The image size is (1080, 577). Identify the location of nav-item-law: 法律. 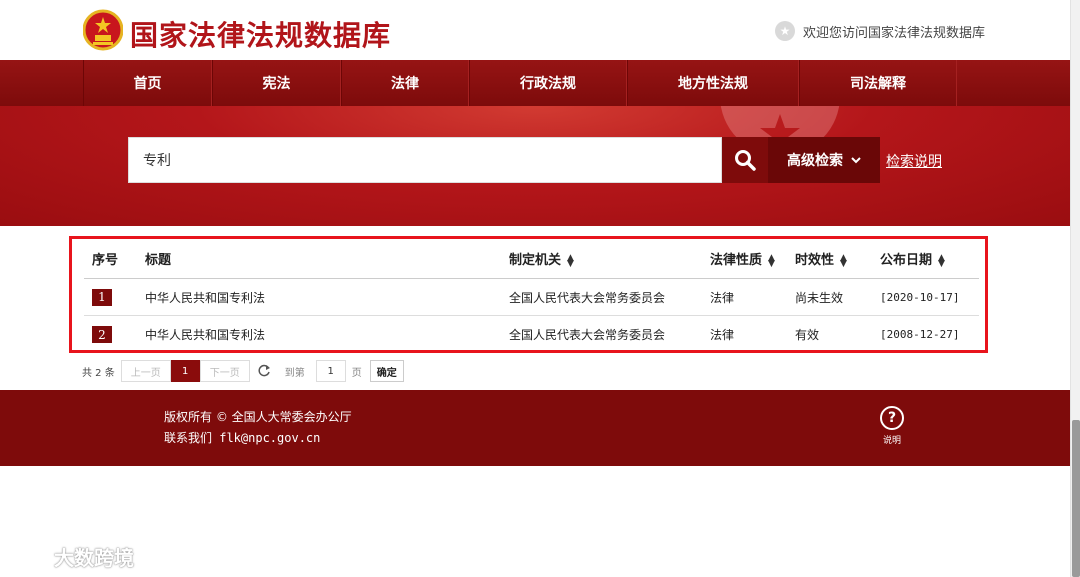
(405, 83).